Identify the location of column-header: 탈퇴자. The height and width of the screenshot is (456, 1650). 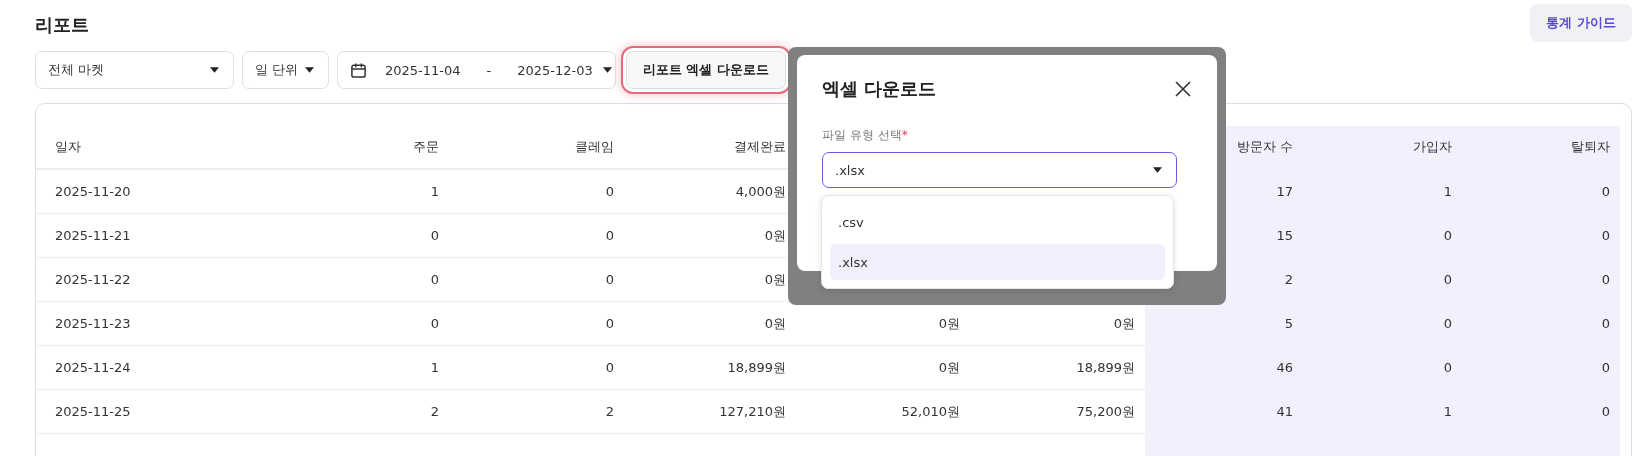
(1590, 147).